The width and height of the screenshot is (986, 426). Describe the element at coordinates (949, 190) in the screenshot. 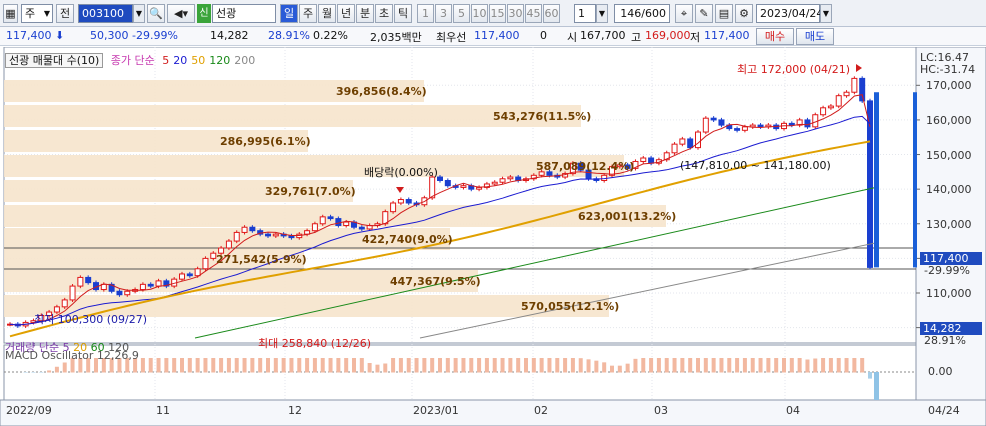

I see `price-tick-label: 140,000` at that location.